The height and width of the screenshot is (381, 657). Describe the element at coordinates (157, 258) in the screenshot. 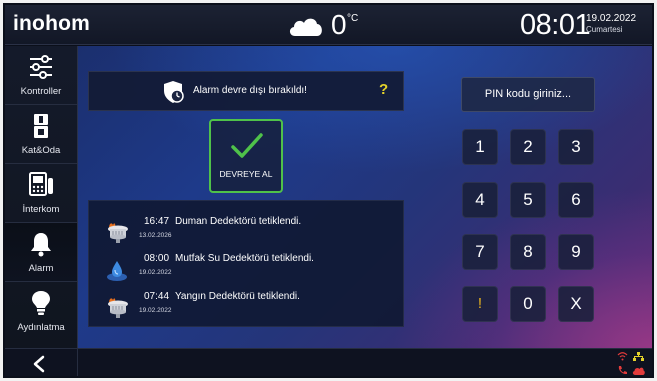

I see `event-time: 08:00` at that location.